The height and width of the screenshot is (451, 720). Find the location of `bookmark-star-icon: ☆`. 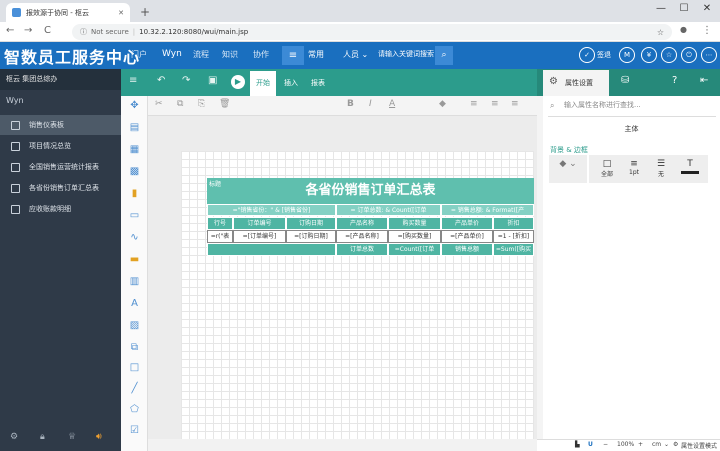

bookmark-star-icon: ☆ is located at coordinates (660, 32).